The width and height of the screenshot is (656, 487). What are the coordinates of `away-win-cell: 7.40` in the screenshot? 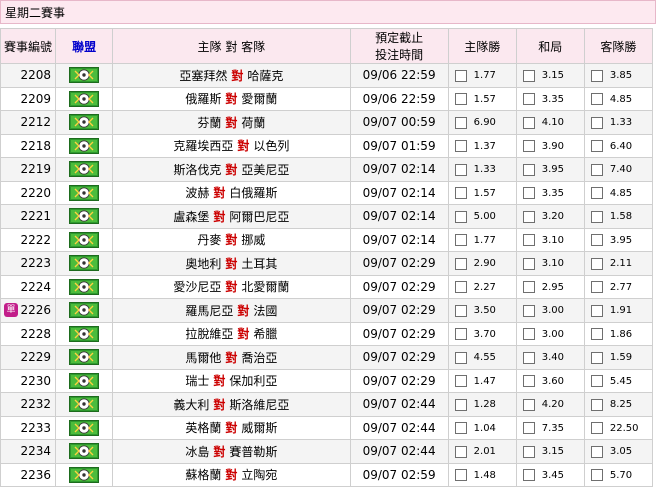 It's located at (618, 169).